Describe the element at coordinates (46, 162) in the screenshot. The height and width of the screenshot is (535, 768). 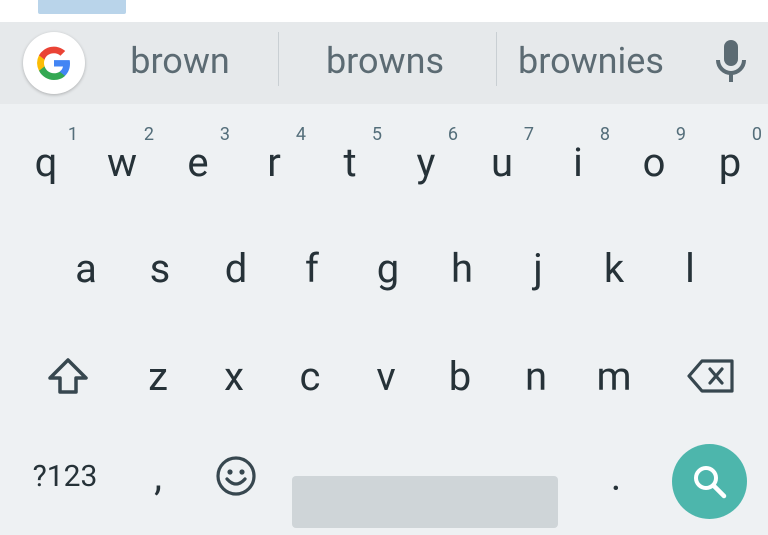
I see `key-q: q1` at that location.